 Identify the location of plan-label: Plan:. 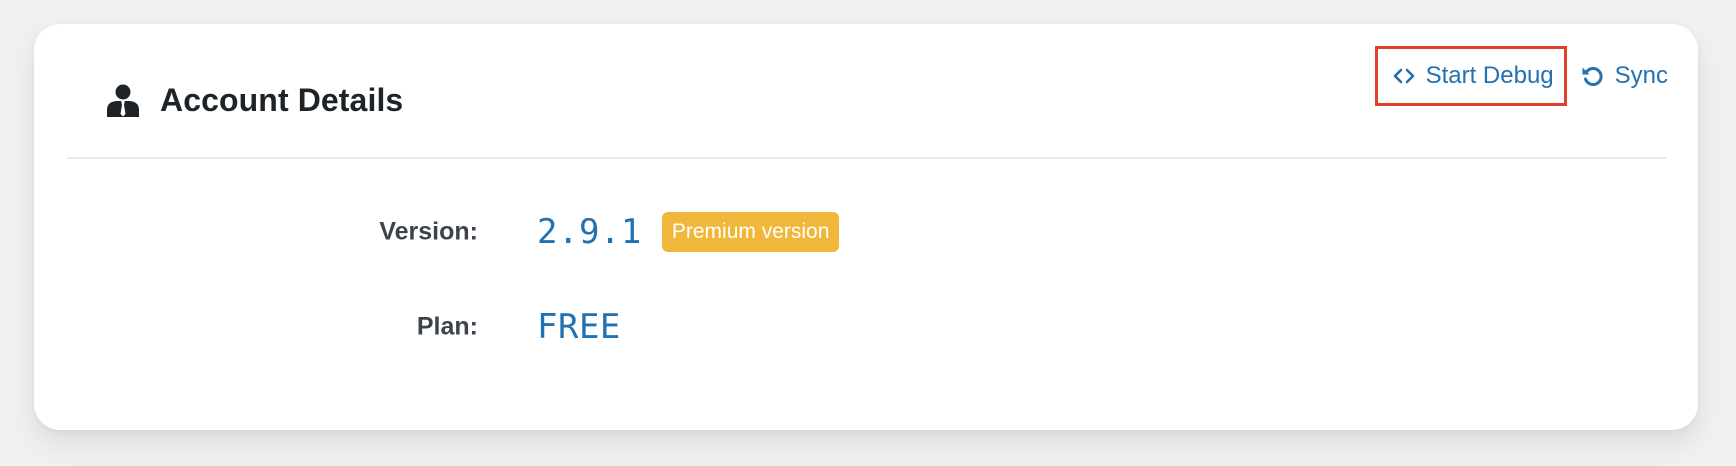
(447, 326).